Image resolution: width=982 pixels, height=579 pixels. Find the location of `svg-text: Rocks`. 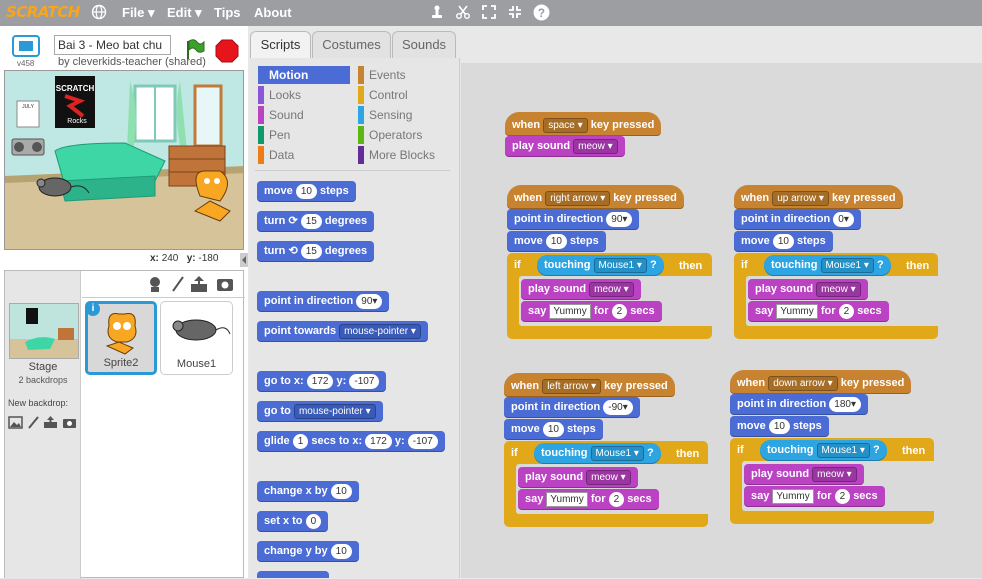

svg-text: Rocks is located at coordinates (77, 121).